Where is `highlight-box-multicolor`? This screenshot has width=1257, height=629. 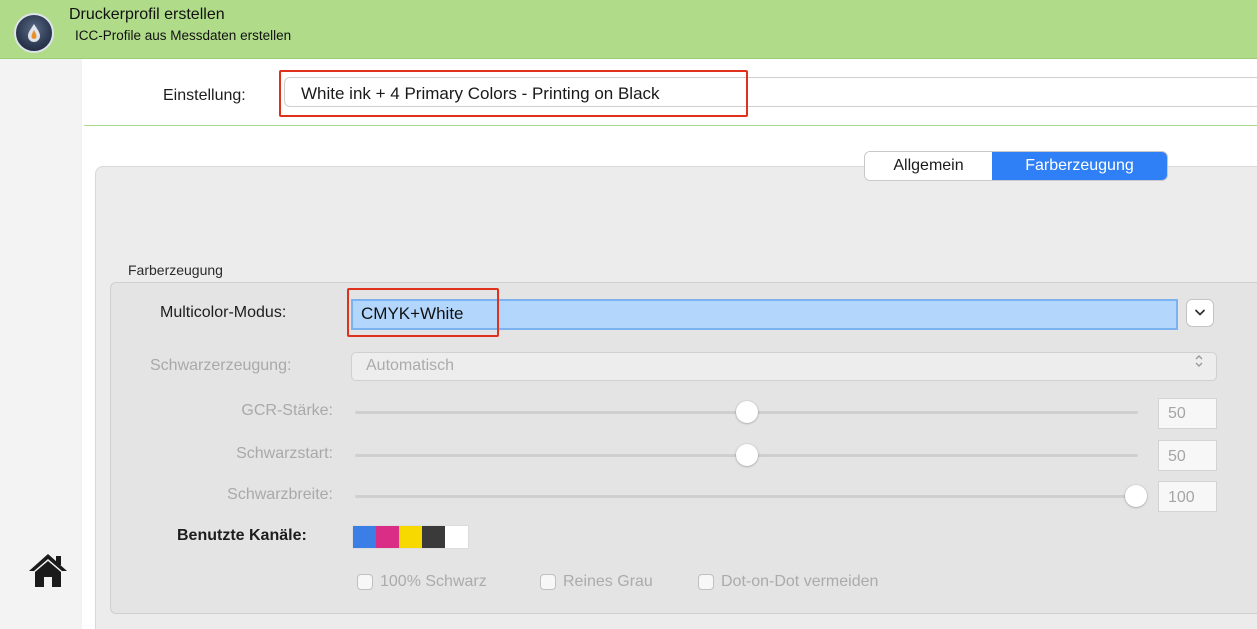
highlight-box-multicolor is located at coordinates (423, 312).